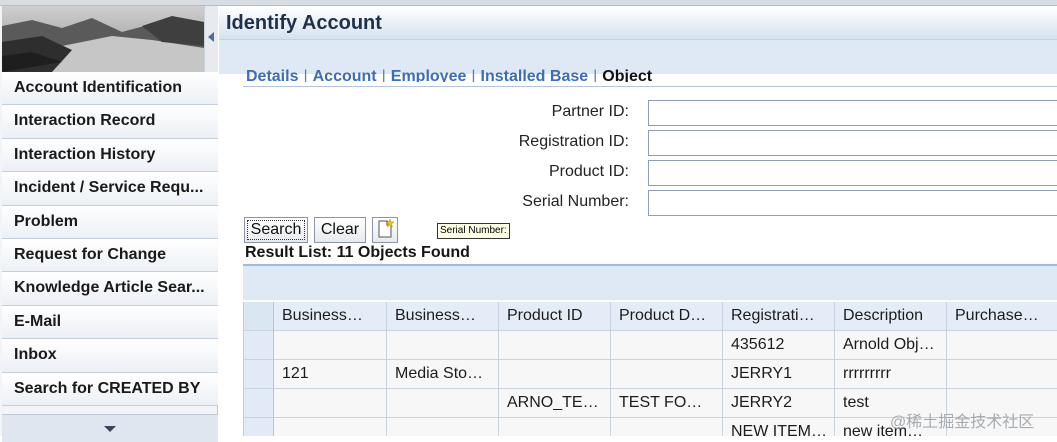 This screenshot has width=1057, height=442. I want to click on new-document-icon, so click(386, 228).